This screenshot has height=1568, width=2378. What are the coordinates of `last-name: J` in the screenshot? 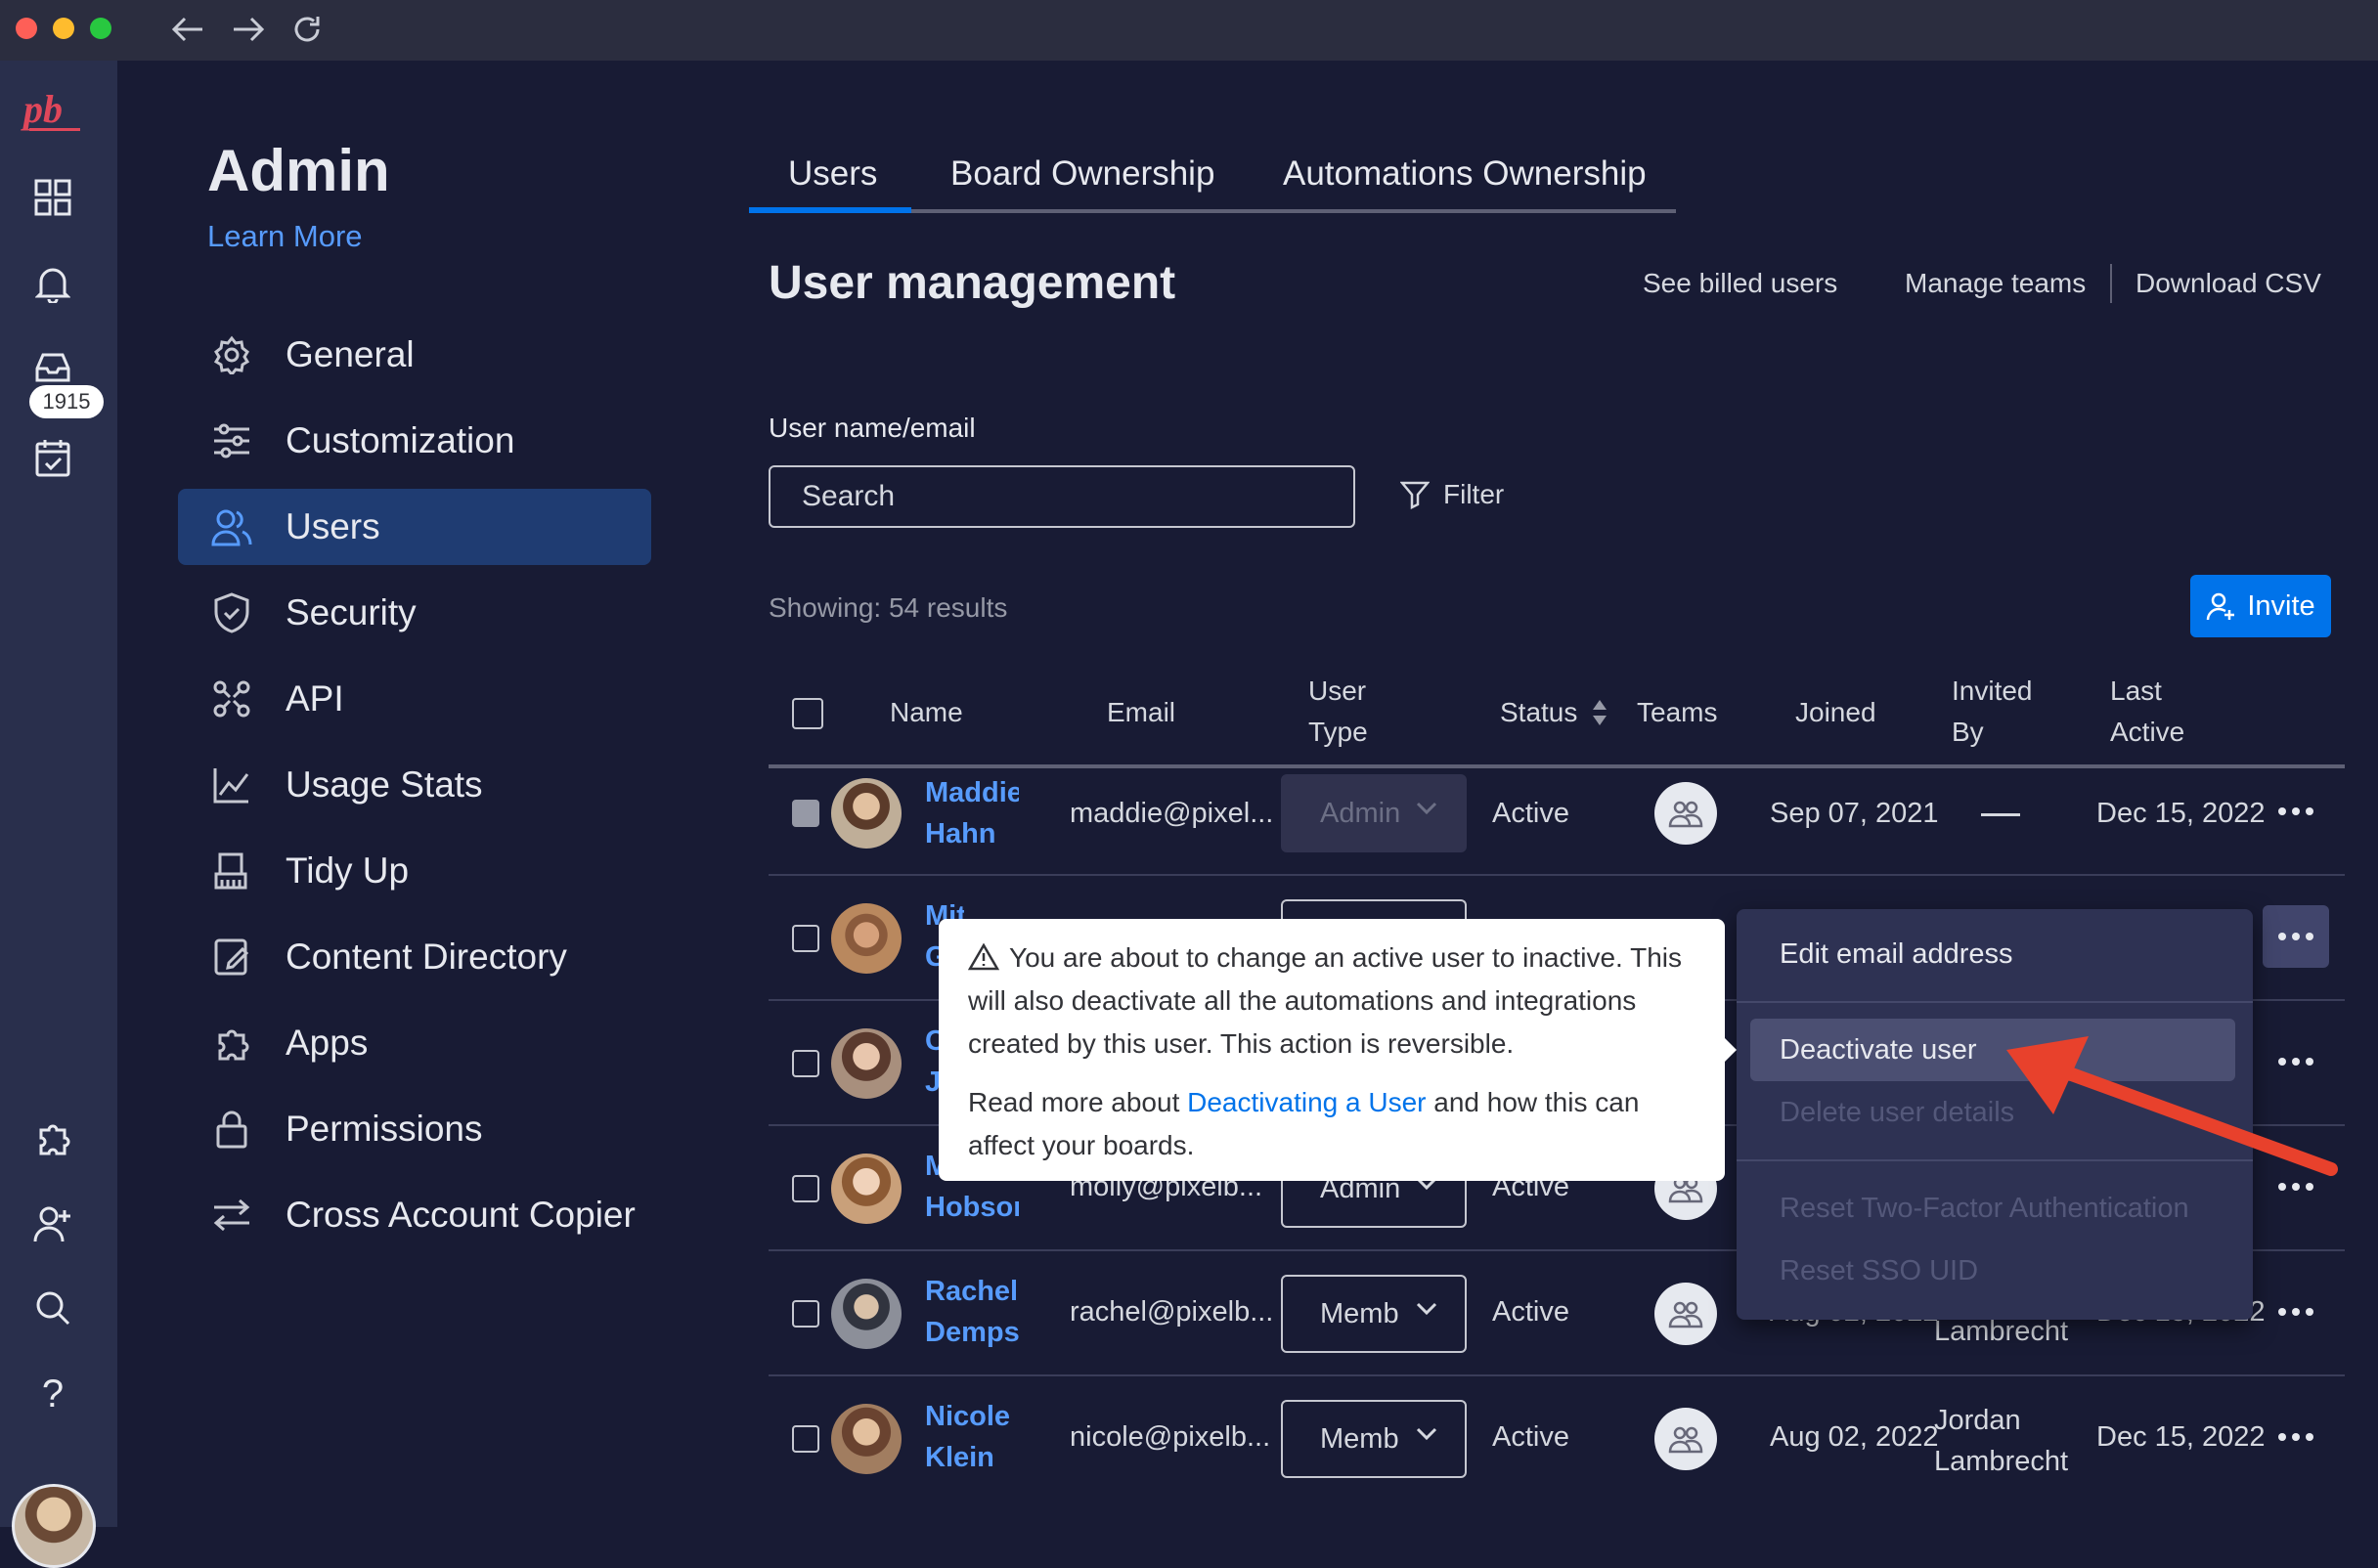 It's located at (932, 1083).